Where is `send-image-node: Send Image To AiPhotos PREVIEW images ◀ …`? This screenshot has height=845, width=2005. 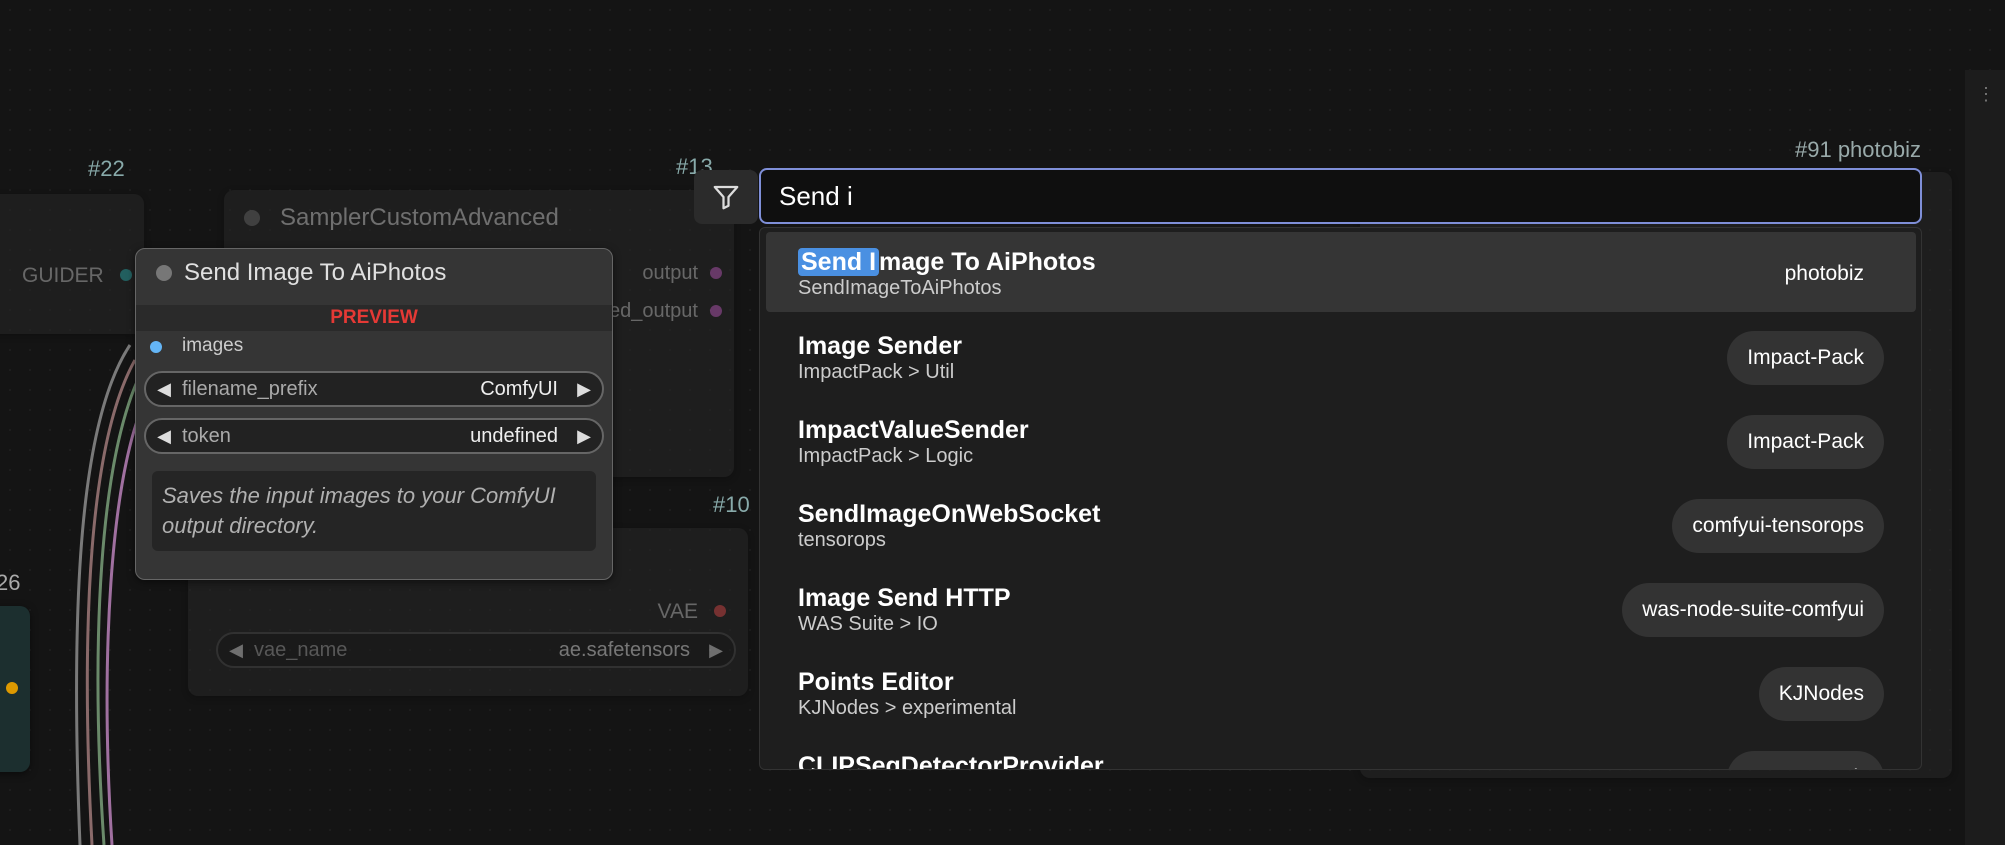 send-image-node: Send Image To AiPhotos PREVIEW images ◀ … is located at coordinates (374, 414).